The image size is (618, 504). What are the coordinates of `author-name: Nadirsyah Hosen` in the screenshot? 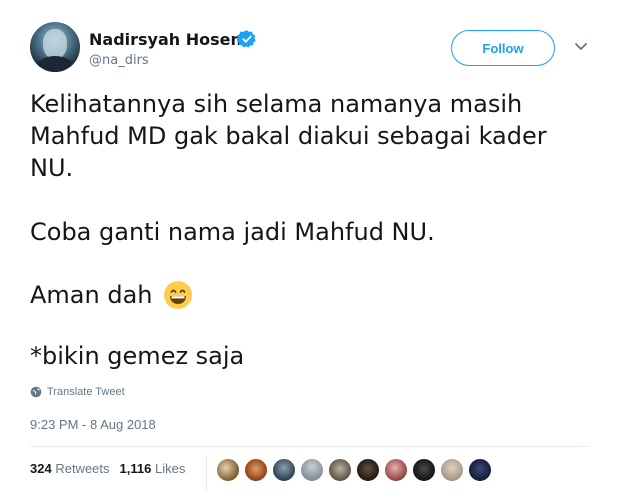 It's located at (165, 39).